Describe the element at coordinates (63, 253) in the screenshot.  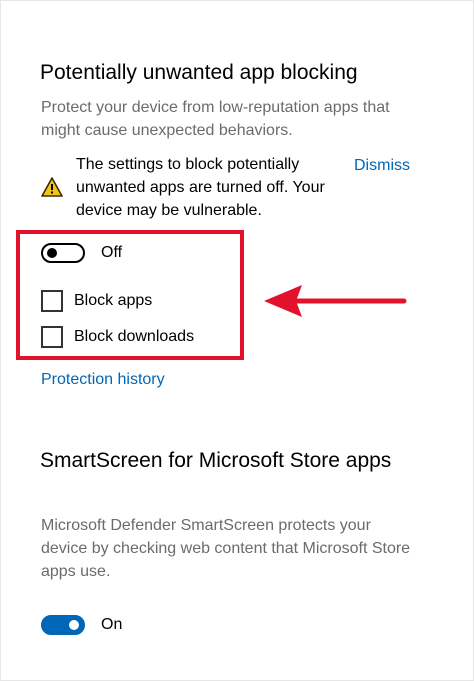
I see `pua-toggle-switch` at that location.